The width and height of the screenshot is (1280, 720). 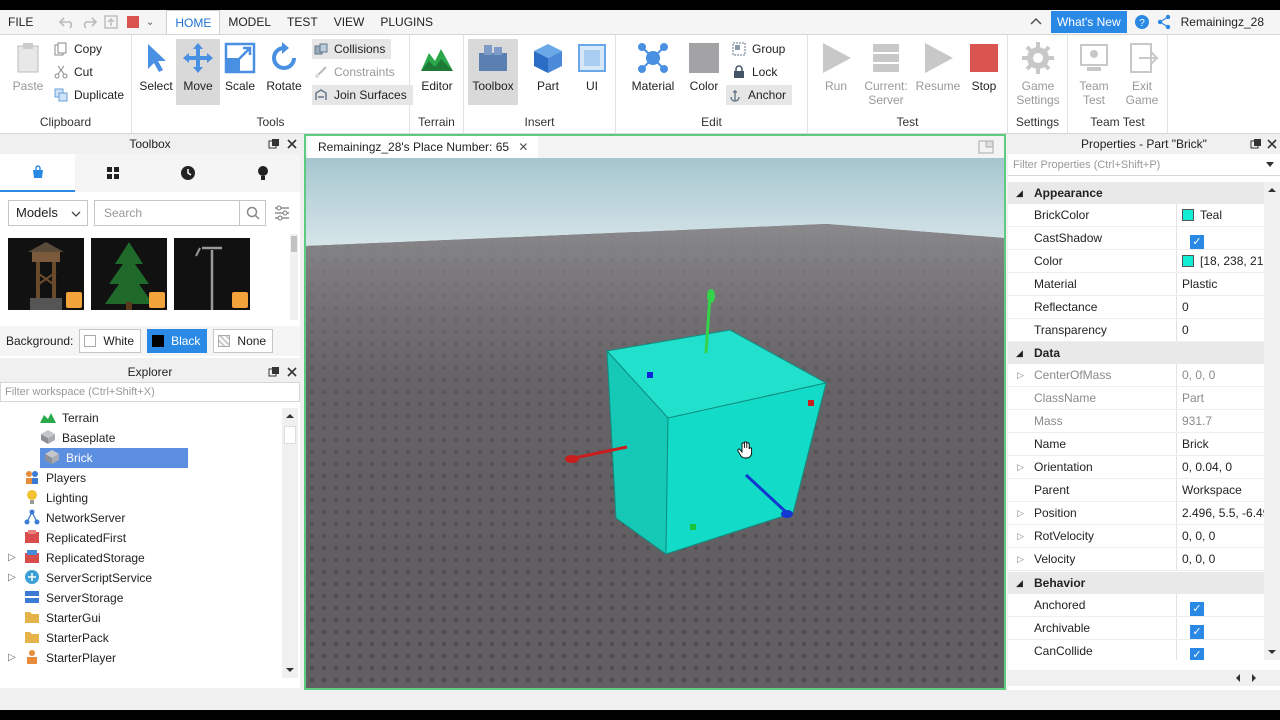 I want to click on customize-quick-access-icon, so click(x=152, y=22).